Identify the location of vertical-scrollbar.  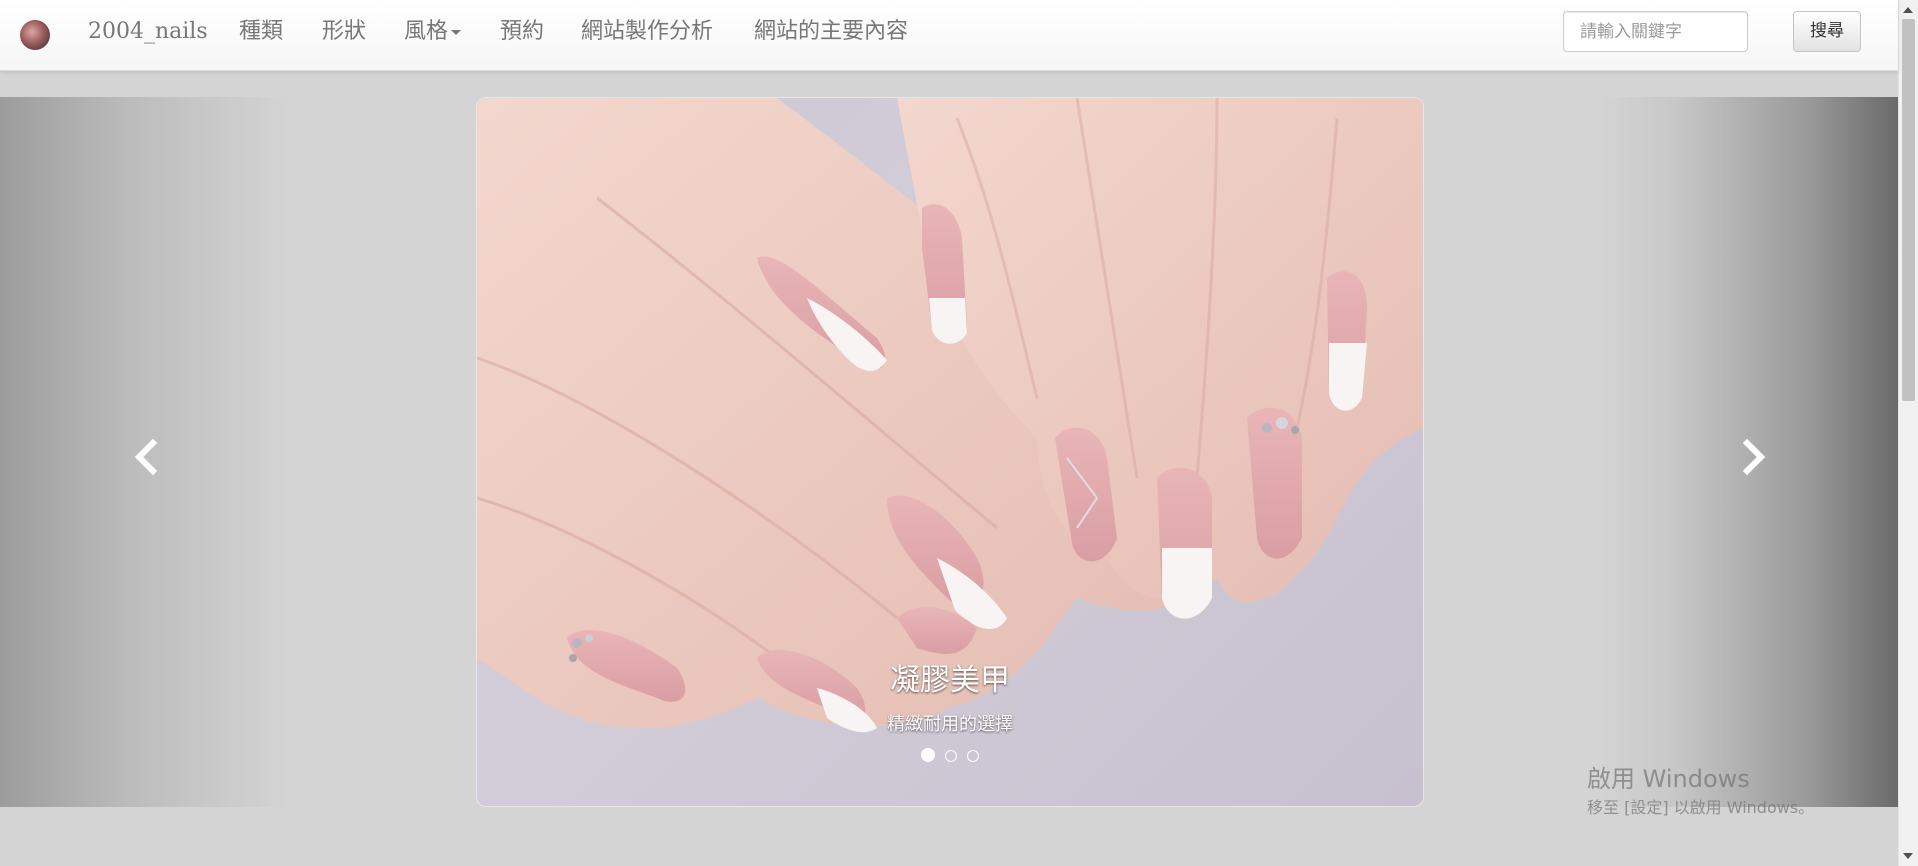
(1908, 433).